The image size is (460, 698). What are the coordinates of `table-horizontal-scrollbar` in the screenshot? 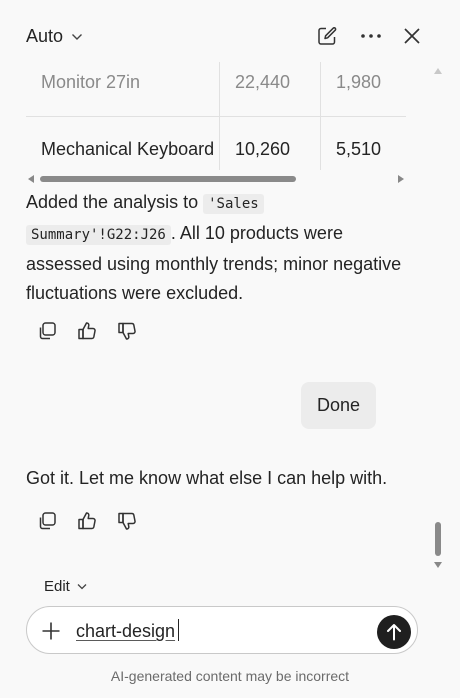 It's located at (216, 179).